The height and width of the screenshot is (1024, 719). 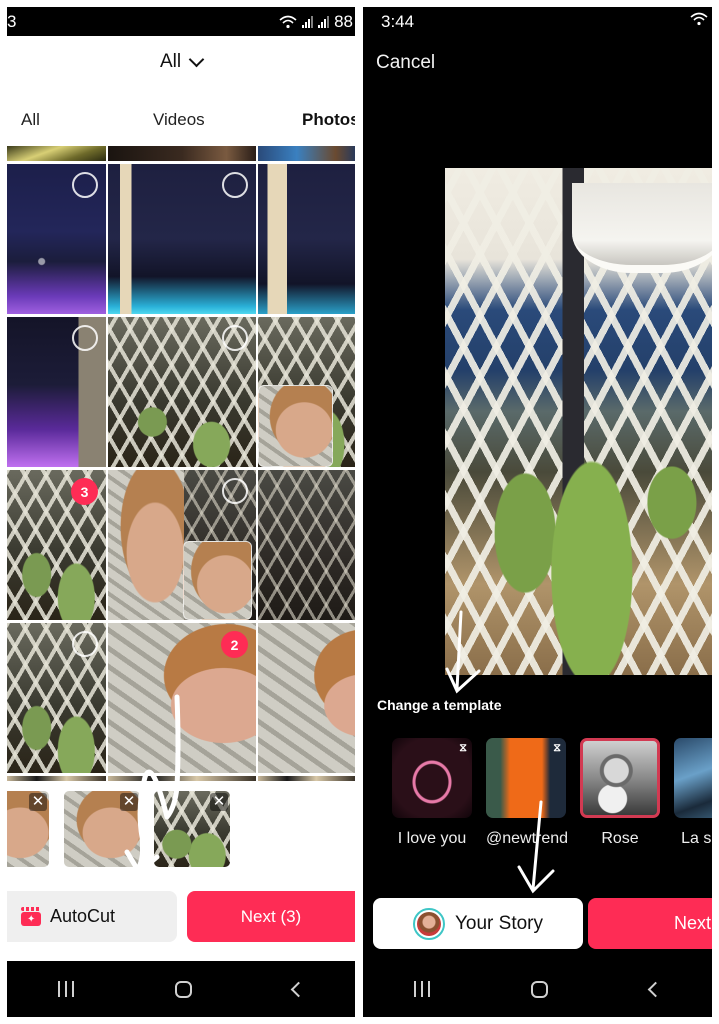 I want to click on status-time: 3:44, so click(x=398, y=21).